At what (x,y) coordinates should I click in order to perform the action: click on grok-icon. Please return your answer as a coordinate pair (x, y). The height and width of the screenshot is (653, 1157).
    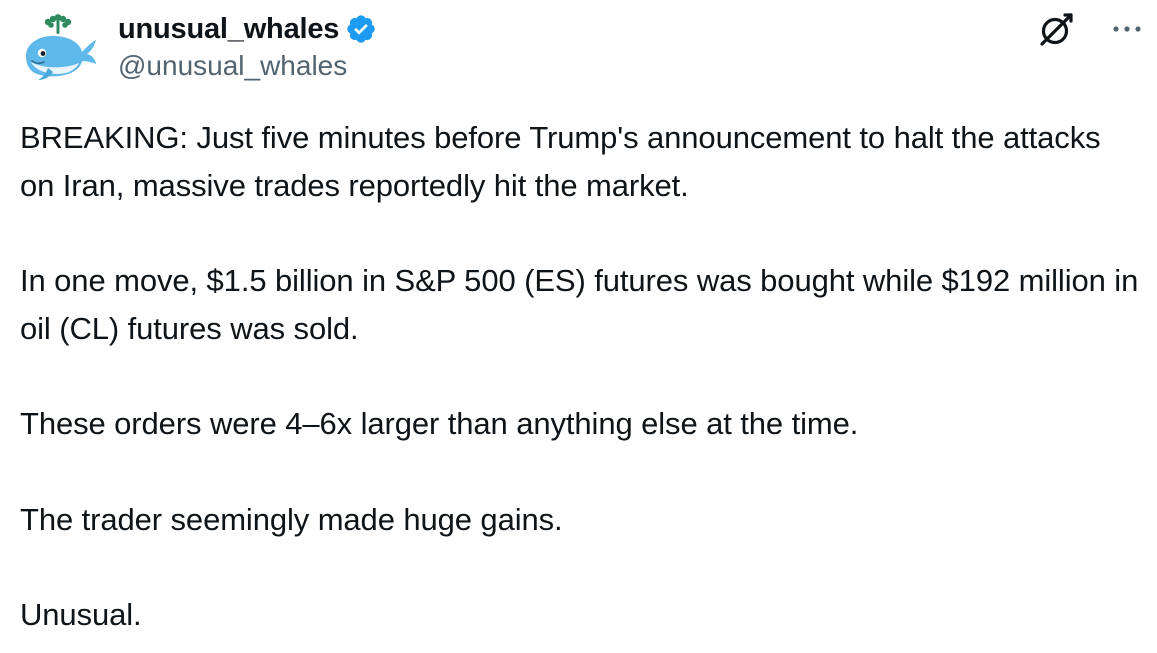
    Looking at the image, I should click on (1056, 30).